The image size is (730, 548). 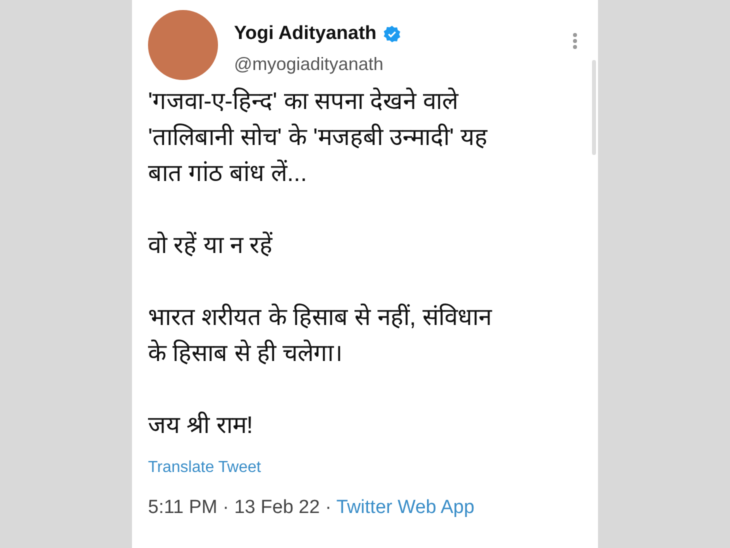 I want to click on tweet-text: भारत शरीयत के हिसाब से नहीं, संविधान के हिसाब से ही चलेगा।, so click(x=321, y=335).